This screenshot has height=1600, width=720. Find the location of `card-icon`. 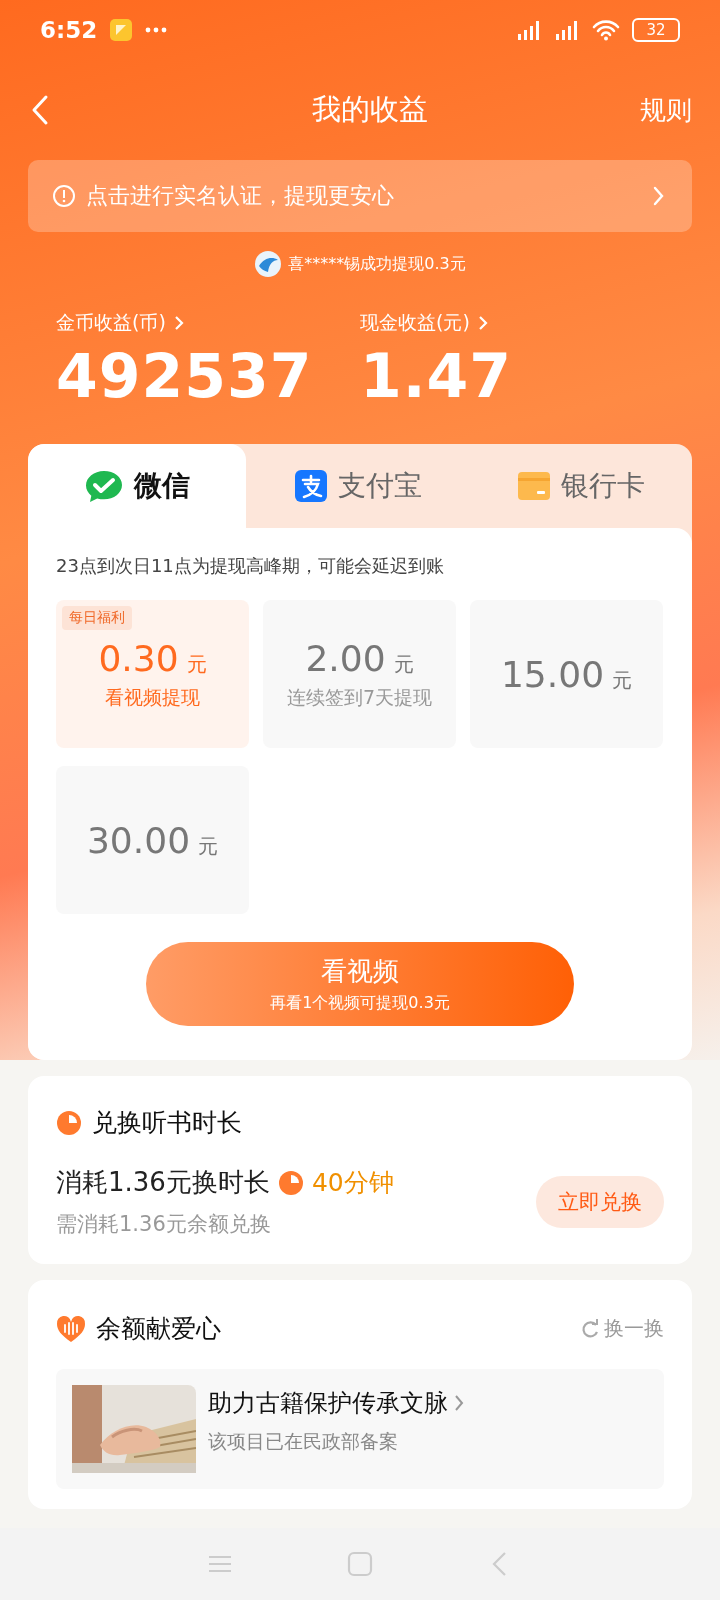

card-icon is located at coordinates (533, 486).